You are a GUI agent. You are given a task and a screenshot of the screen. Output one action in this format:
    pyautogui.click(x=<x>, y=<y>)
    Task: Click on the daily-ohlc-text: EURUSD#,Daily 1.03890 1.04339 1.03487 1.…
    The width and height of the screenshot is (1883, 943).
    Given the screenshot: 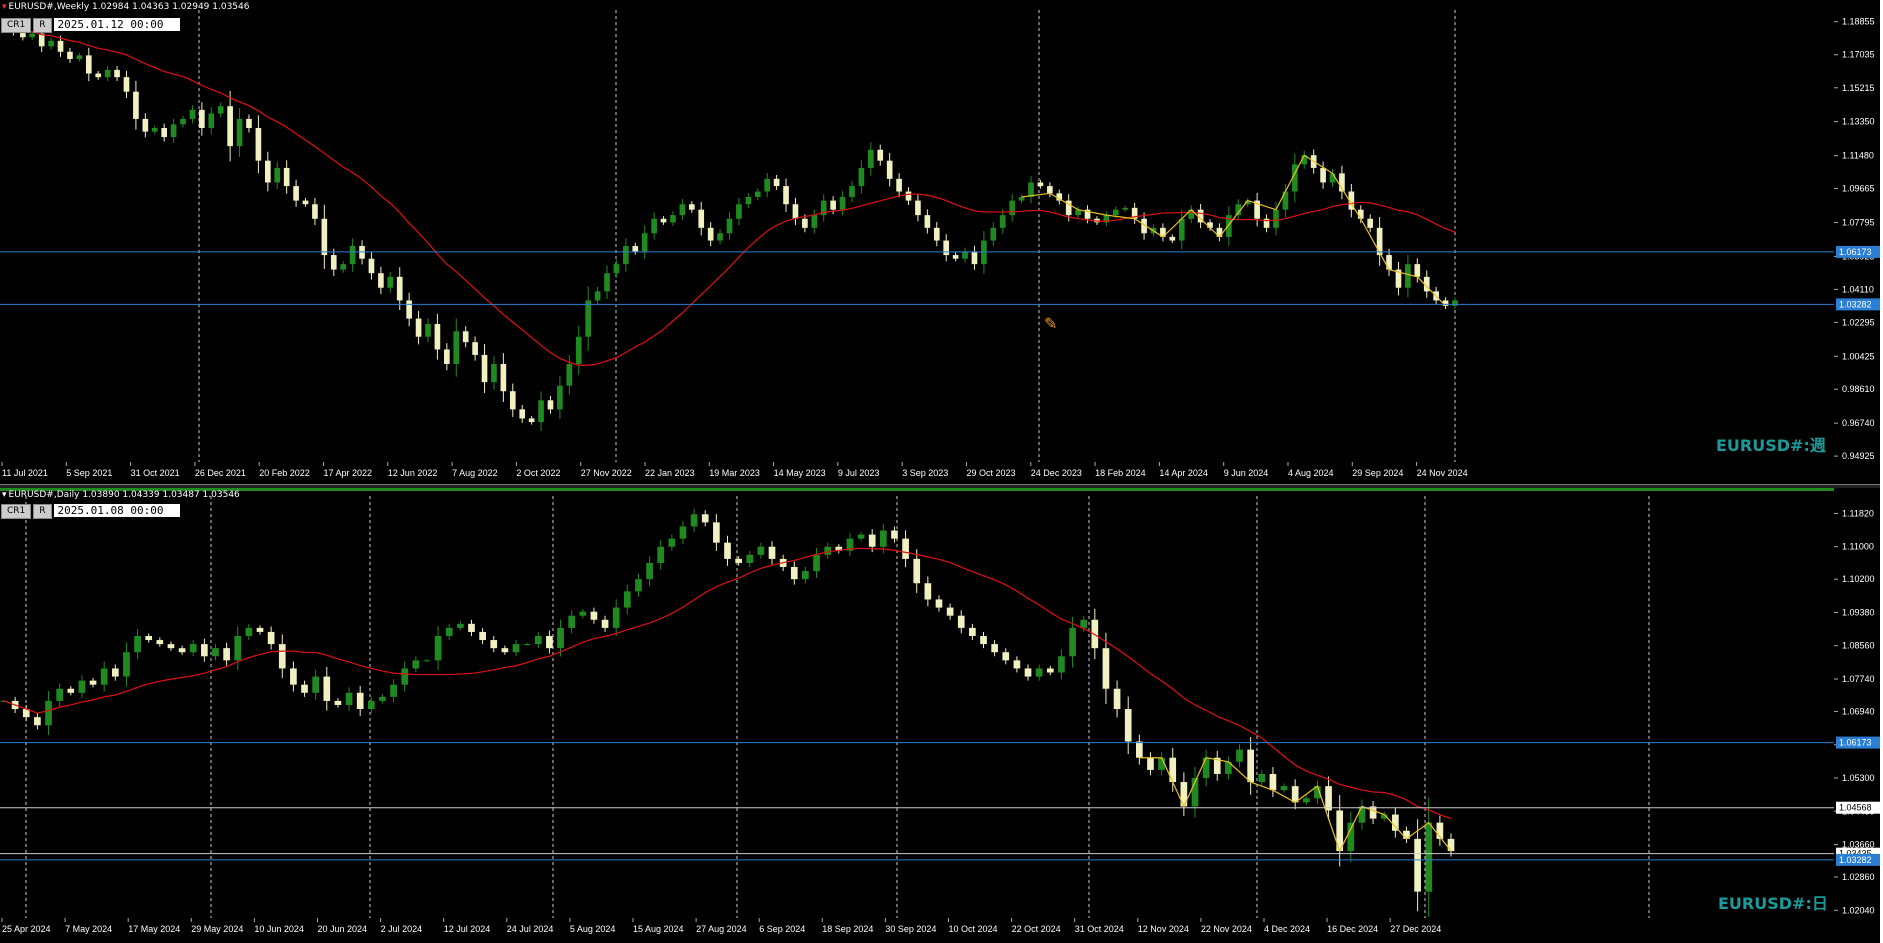 What is the action you would take?
    pyautogui.click(x=124, y=495)
    